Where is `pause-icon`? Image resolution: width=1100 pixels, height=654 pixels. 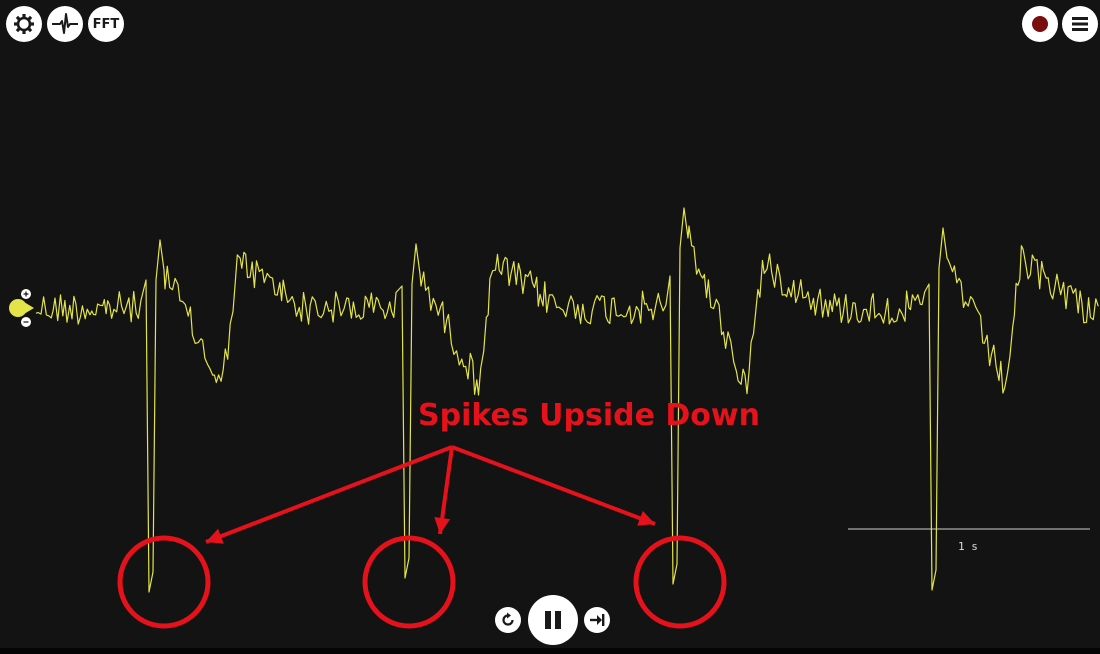
pause-icon is located at coordinates (553, 620).